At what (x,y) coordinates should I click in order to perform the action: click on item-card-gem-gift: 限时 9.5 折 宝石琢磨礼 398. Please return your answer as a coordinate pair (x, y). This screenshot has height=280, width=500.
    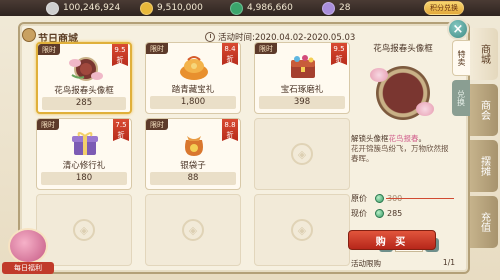
    Looking at the image, I should click on (302, 78).